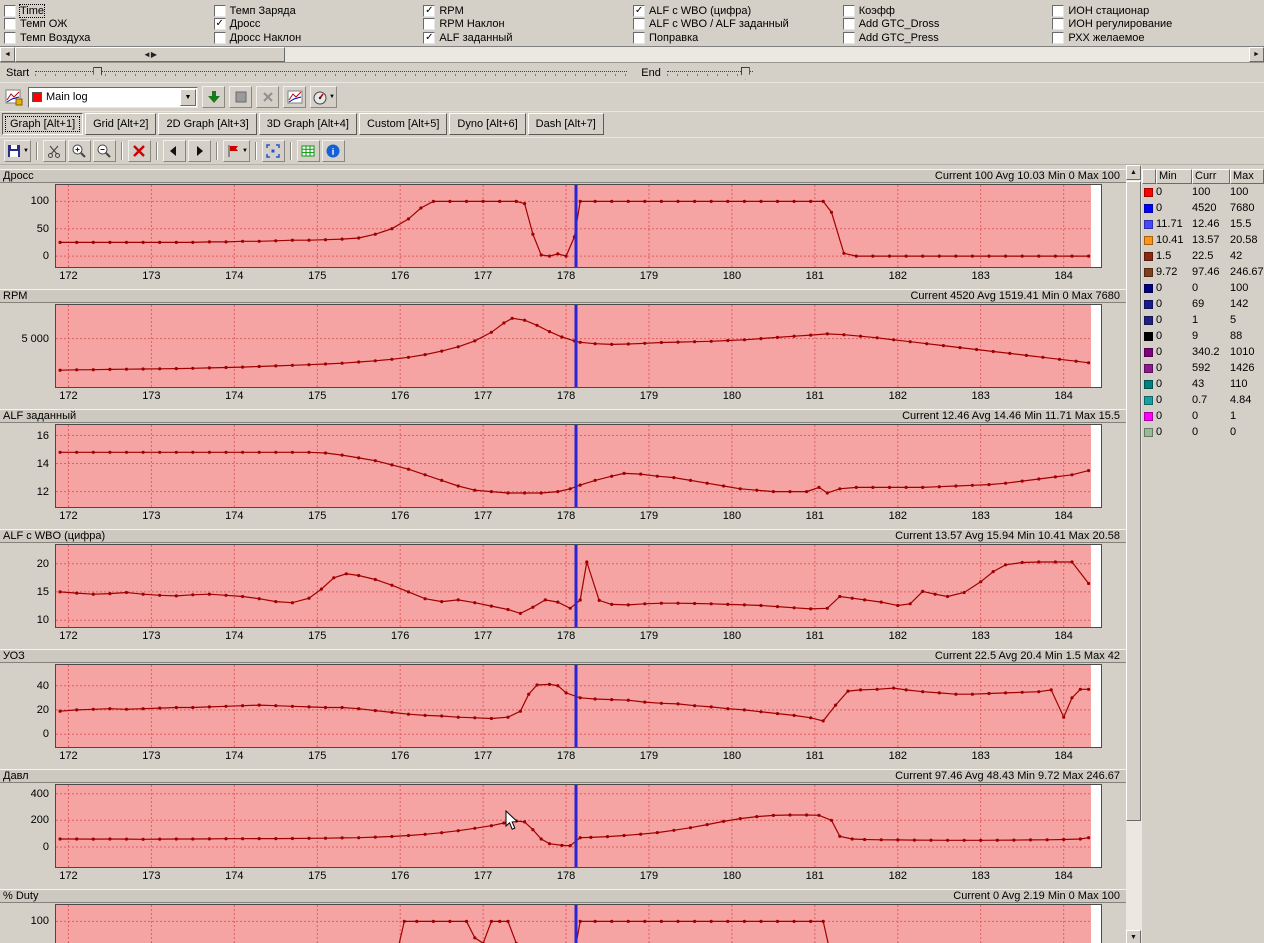  Describe the element at coordinates (109, 10) in the screenshot. I see `signal-checkbox-0-0: Time` at that location.